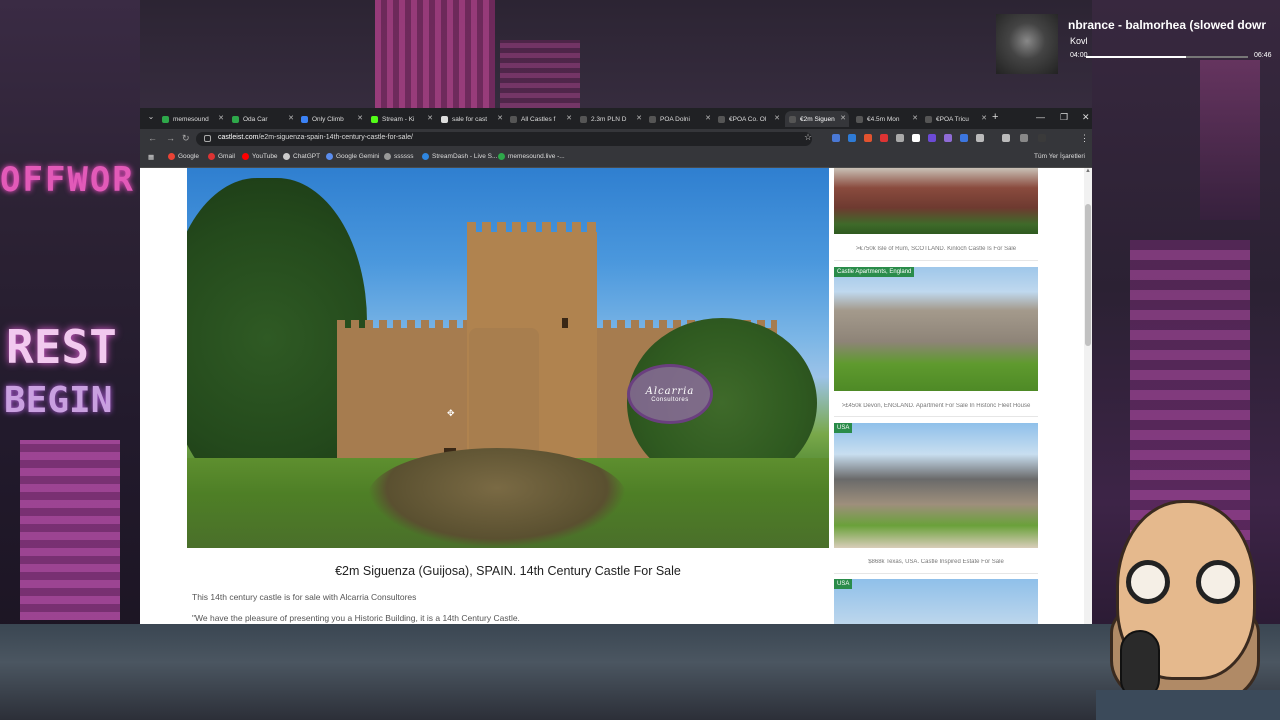 The width and height of the screenshot is (1280, 720). I want to click on browser-tab: POA Dolni ✕, so click(680, 119).